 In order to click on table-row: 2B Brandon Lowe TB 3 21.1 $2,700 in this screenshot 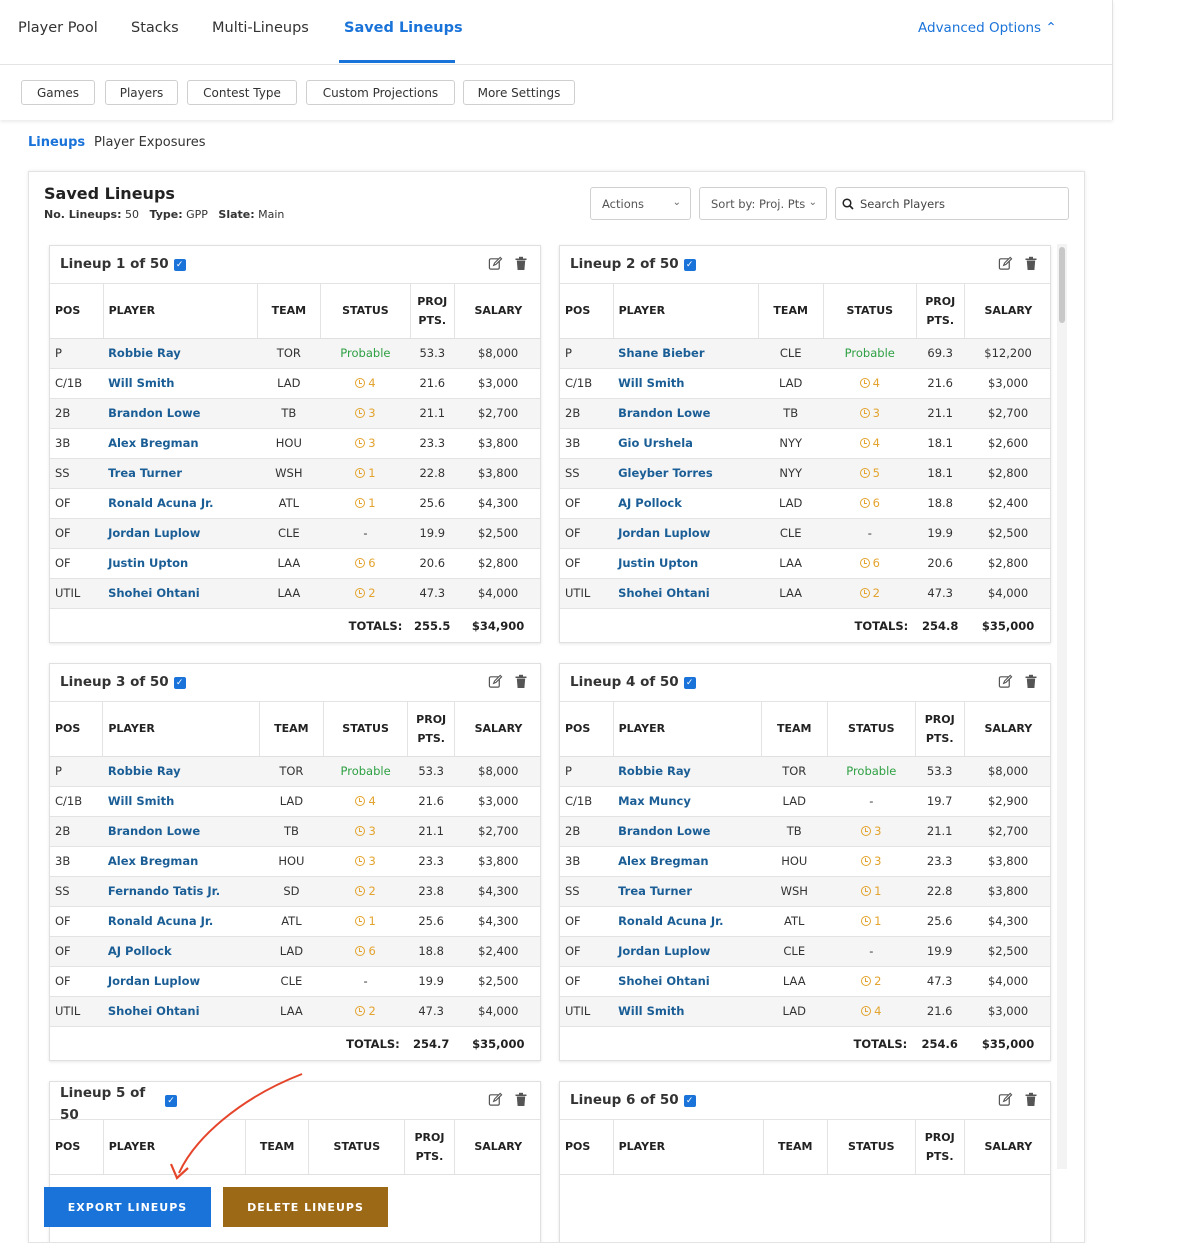, I will do `click(805, 831)`.